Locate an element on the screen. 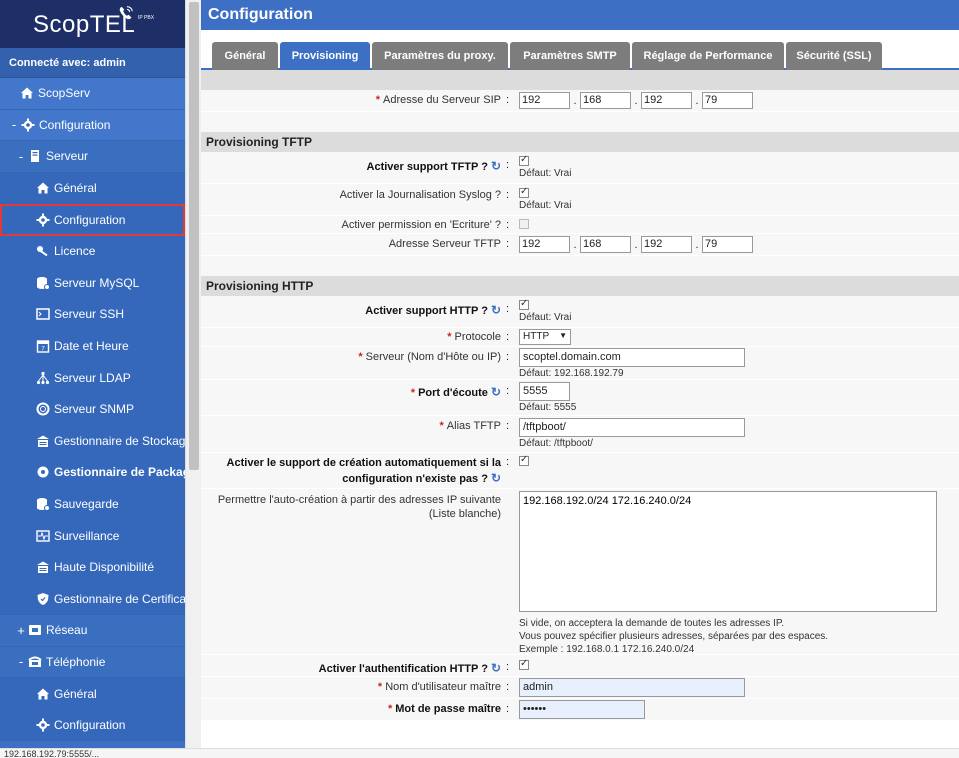  sidebar-item-serveur-mysql: Serveur MySQL is located at coordinates (92, 283).